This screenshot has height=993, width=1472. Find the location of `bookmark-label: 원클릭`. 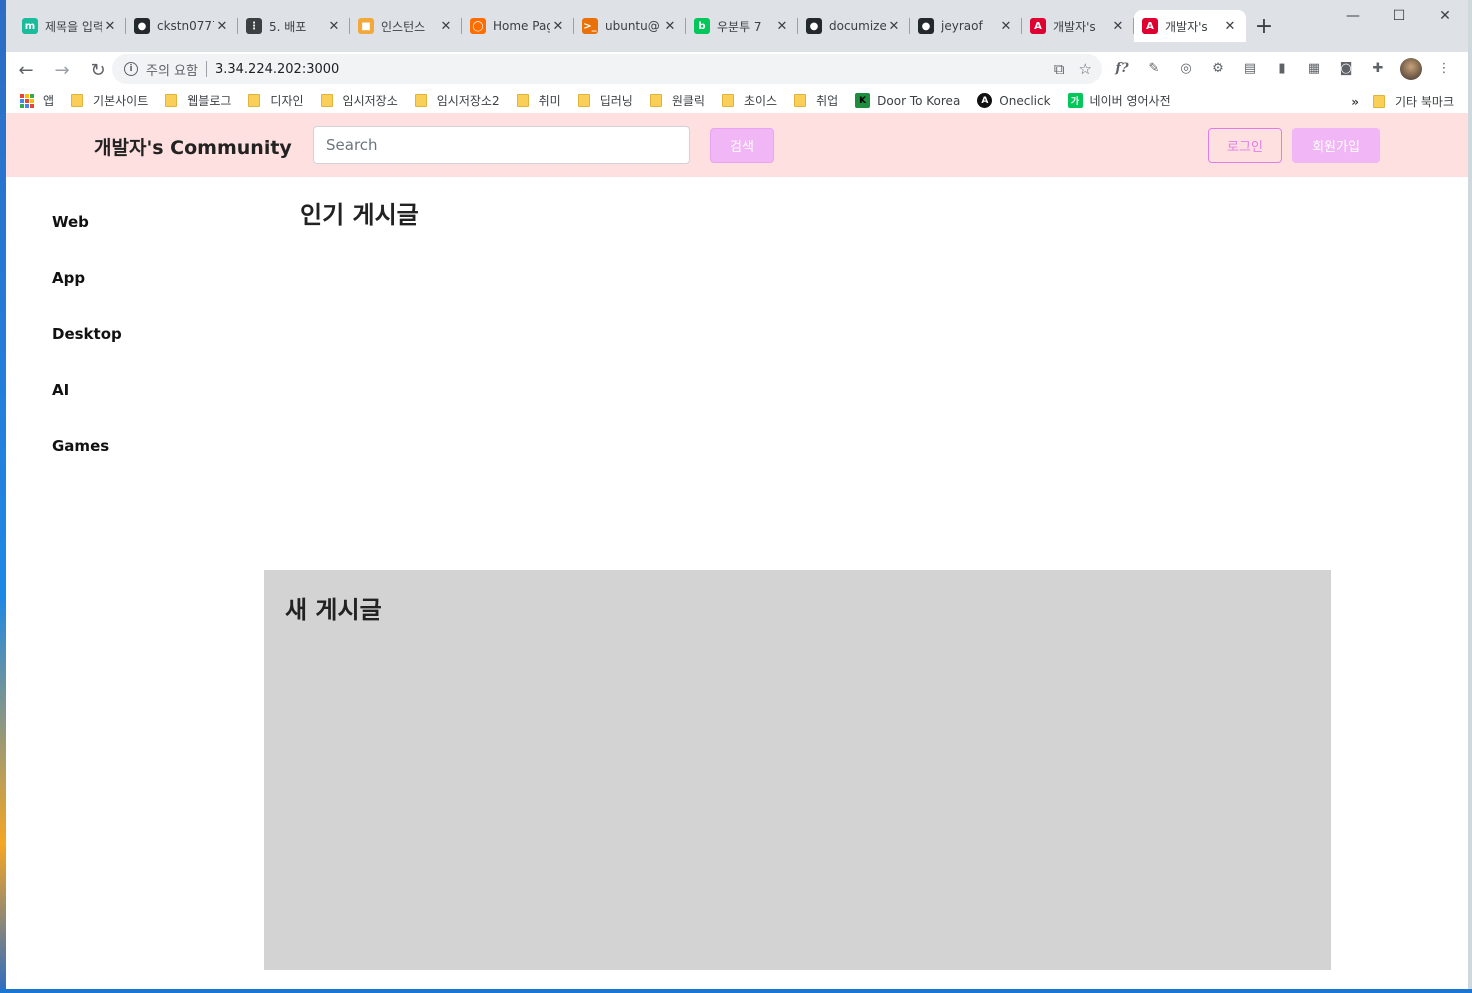

bookmark-label: 원클릭 is located at coordinates (688, 101).